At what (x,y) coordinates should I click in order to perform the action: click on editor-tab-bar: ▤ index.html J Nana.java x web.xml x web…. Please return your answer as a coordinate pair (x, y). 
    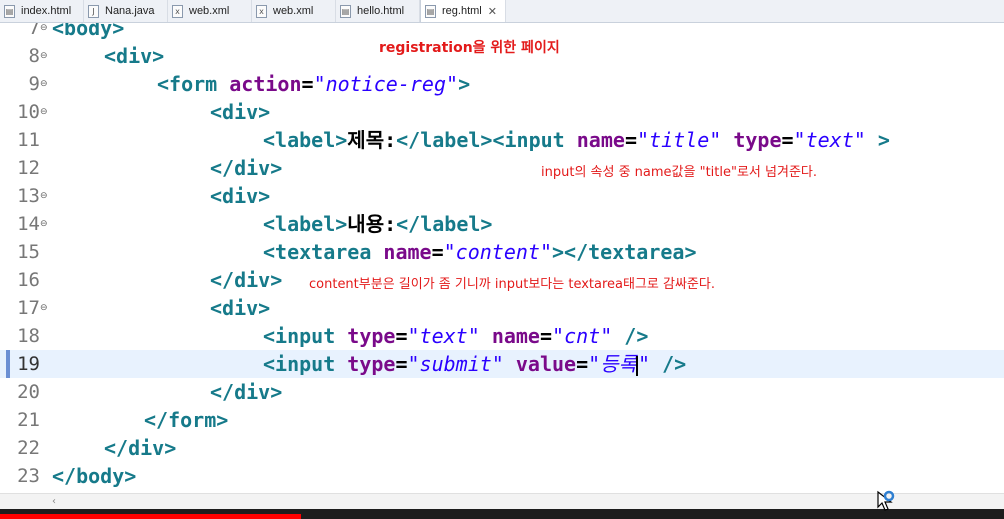
    Looking at the image, I should click on (502, 11).